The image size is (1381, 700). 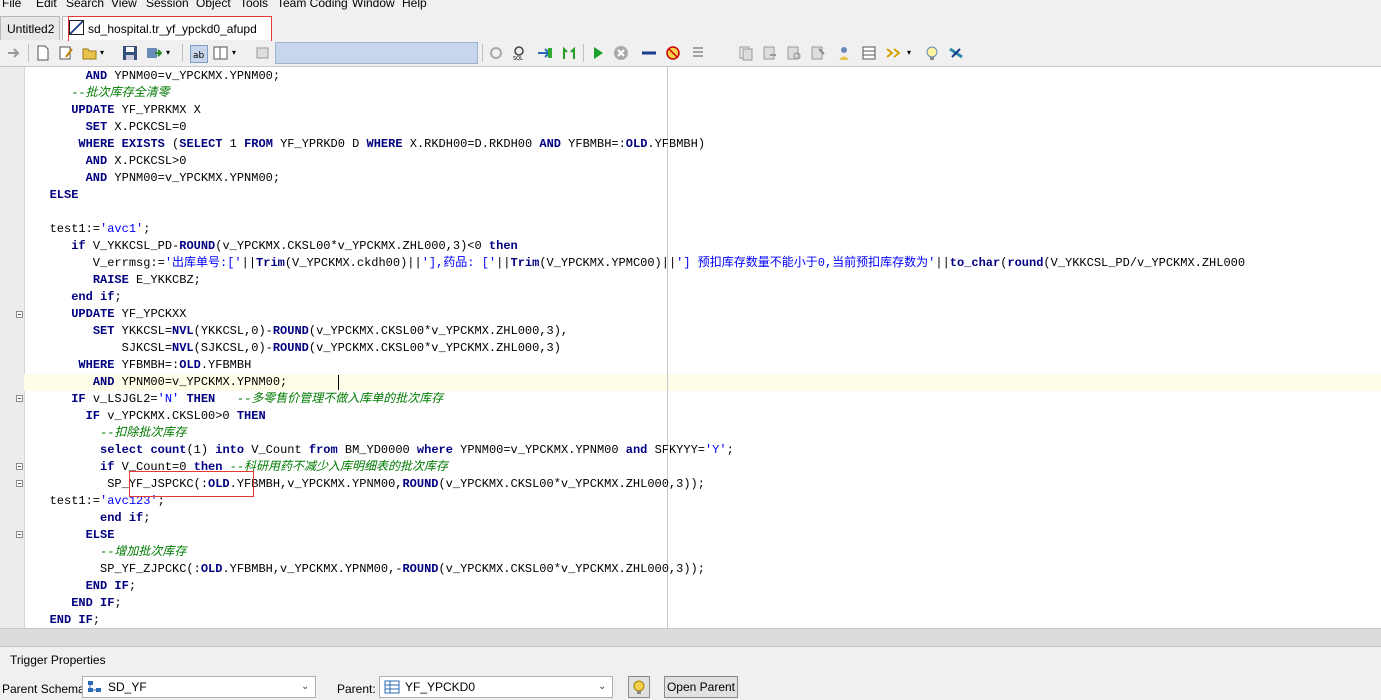 I want to click on paste-icon, so click(x=770, y=53).